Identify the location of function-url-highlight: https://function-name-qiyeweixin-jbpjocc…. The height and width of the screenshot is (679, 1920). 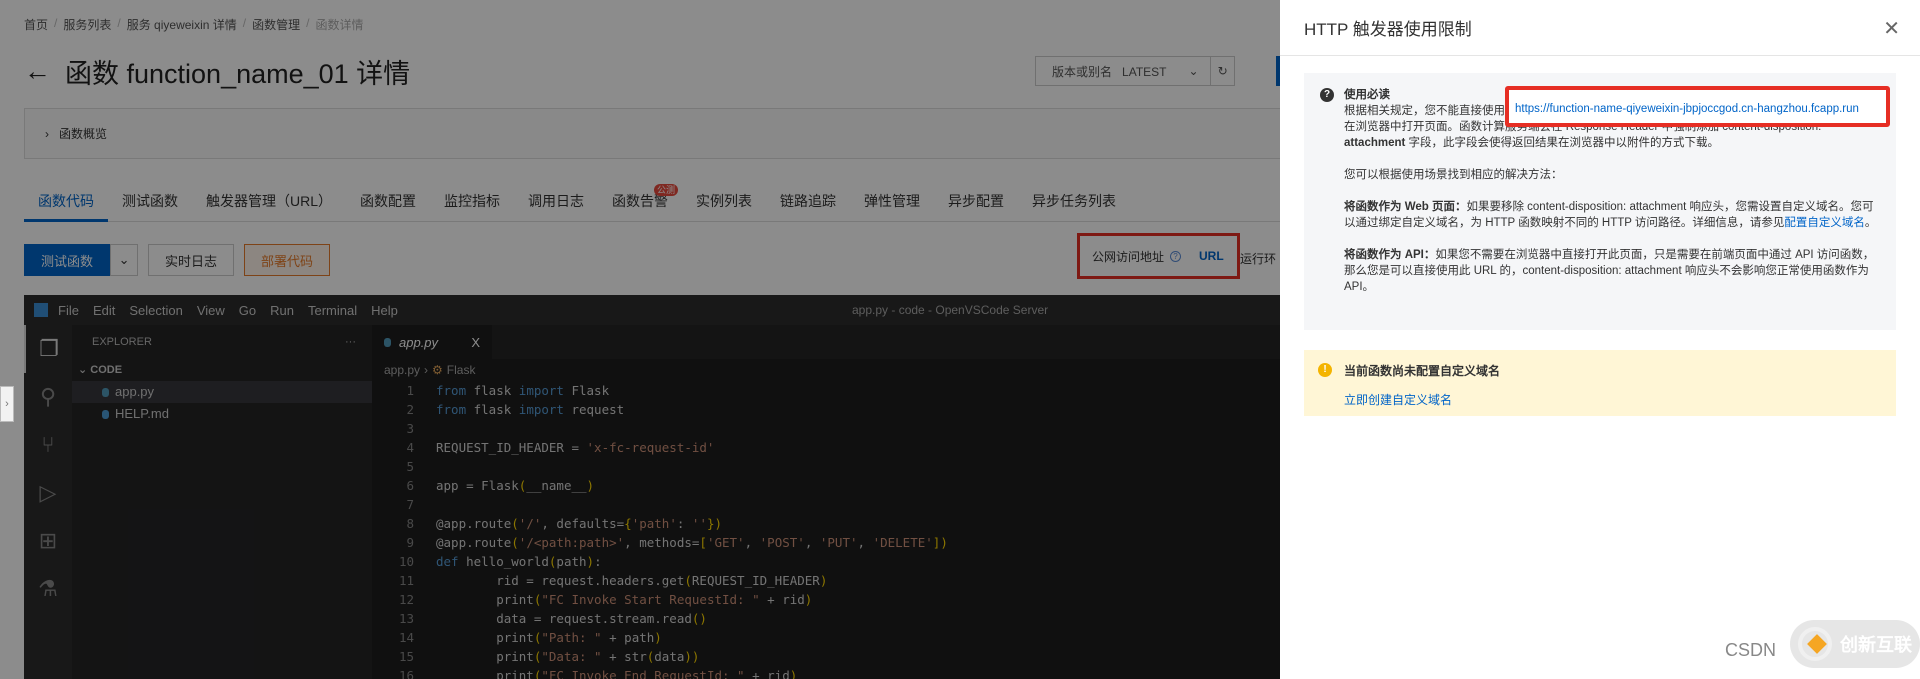
(1697, 106).